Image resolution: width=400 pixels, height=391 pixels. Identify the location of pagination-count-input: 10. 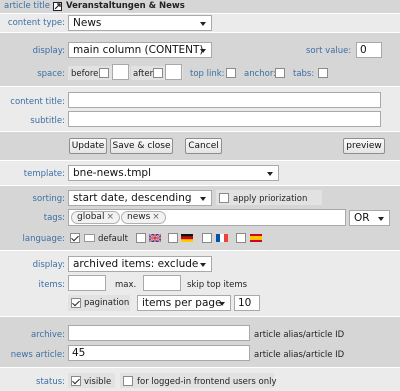
(247, 303).